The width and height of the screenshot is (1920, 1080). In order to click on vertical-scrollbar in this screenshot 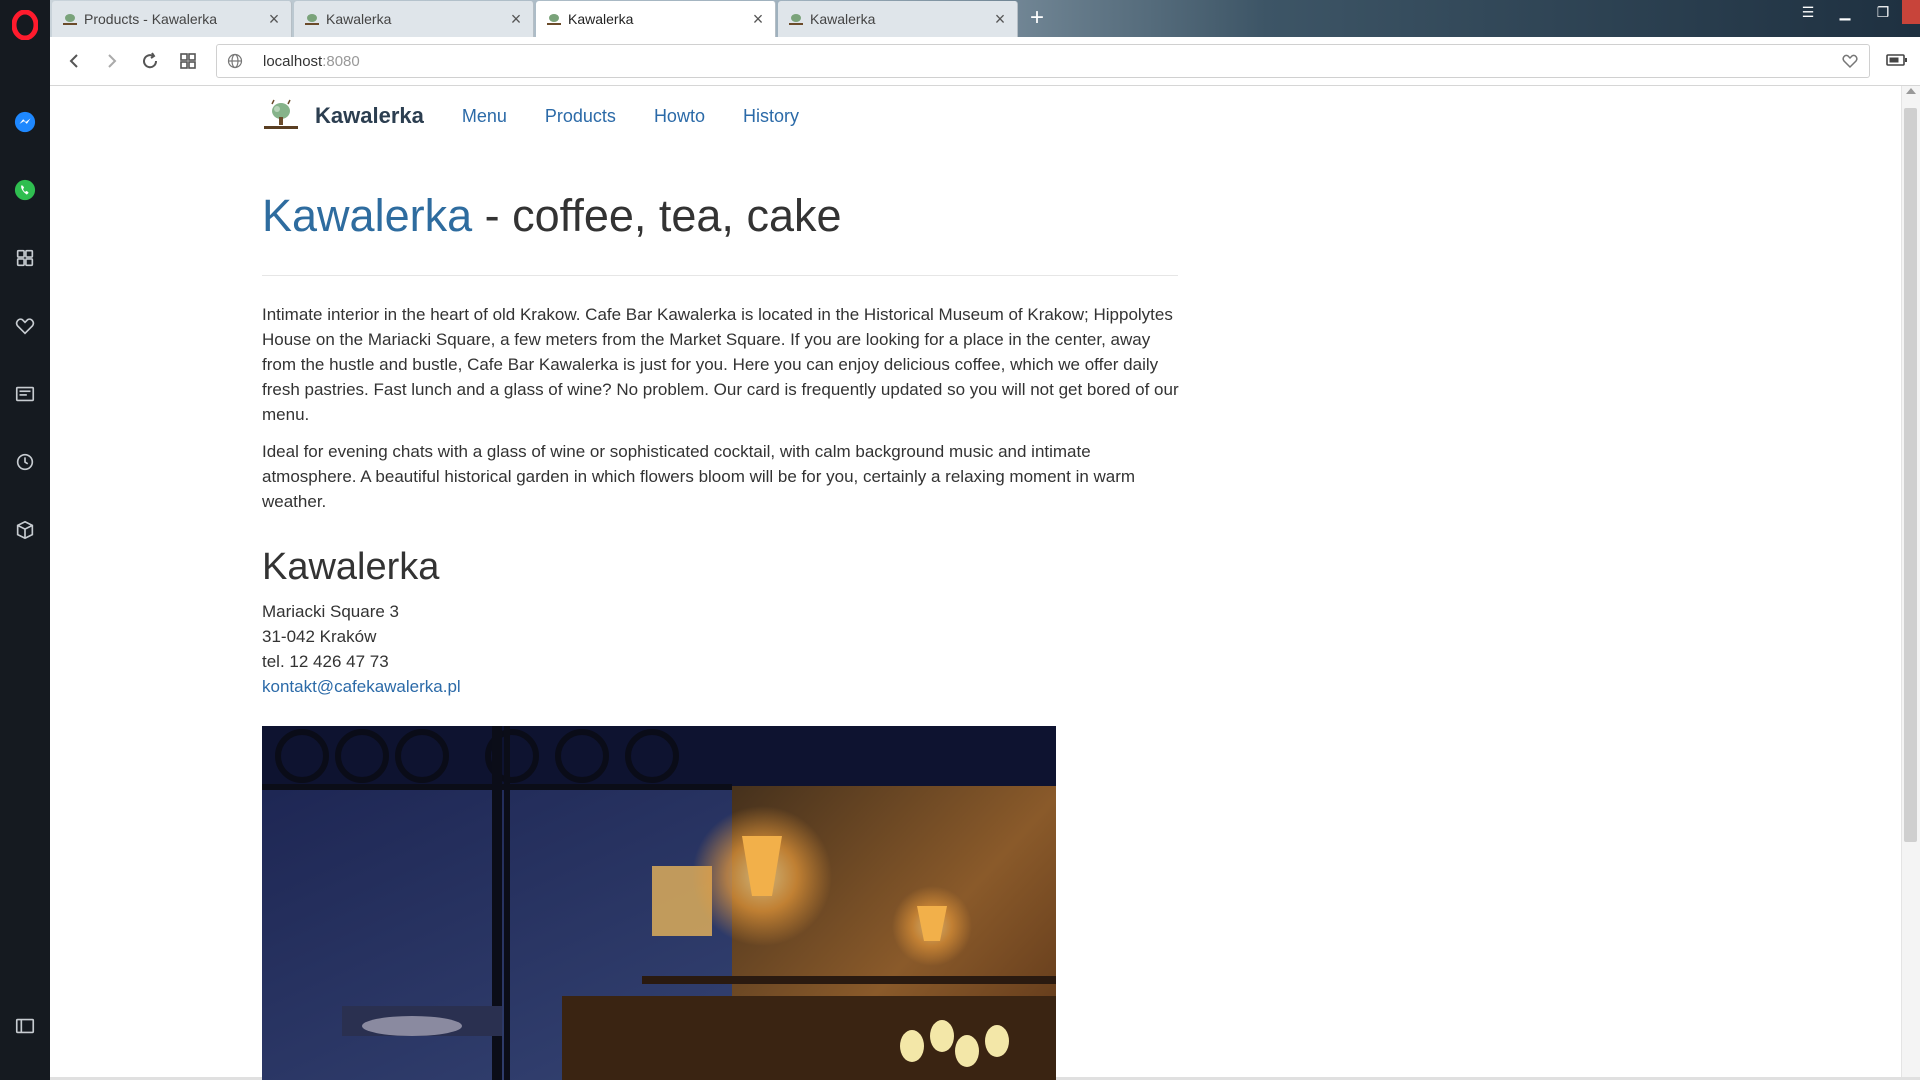, I will do `click(1910, 583)`.